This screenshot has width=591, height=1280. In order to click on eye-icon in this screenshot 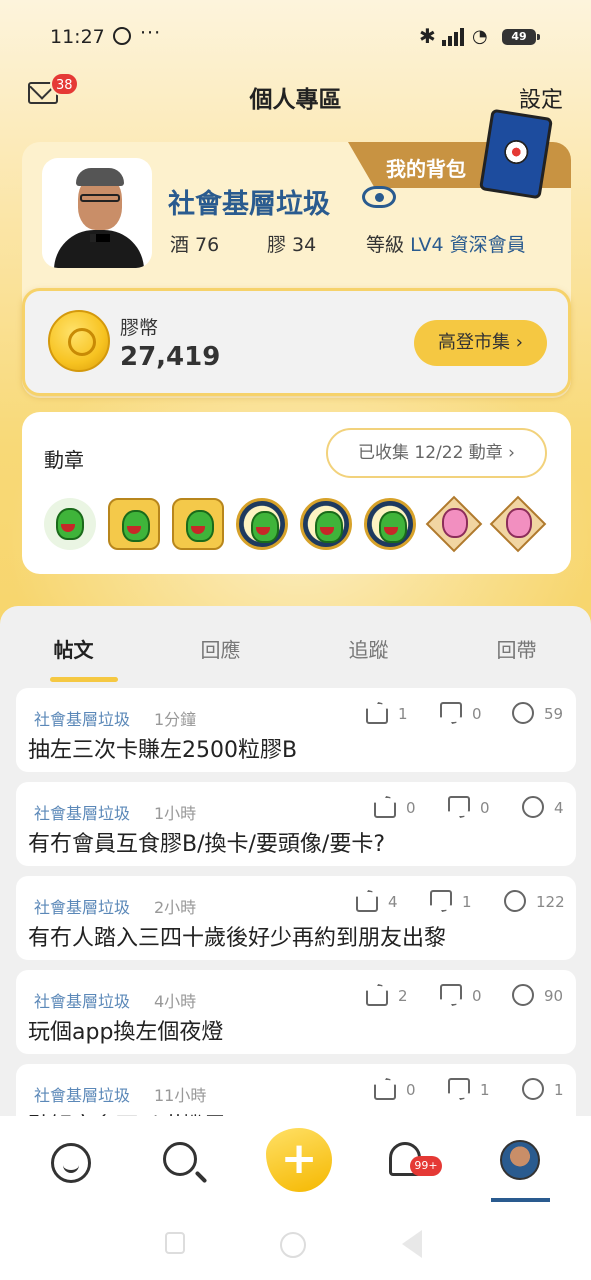, I will do `click(379, 197)`.